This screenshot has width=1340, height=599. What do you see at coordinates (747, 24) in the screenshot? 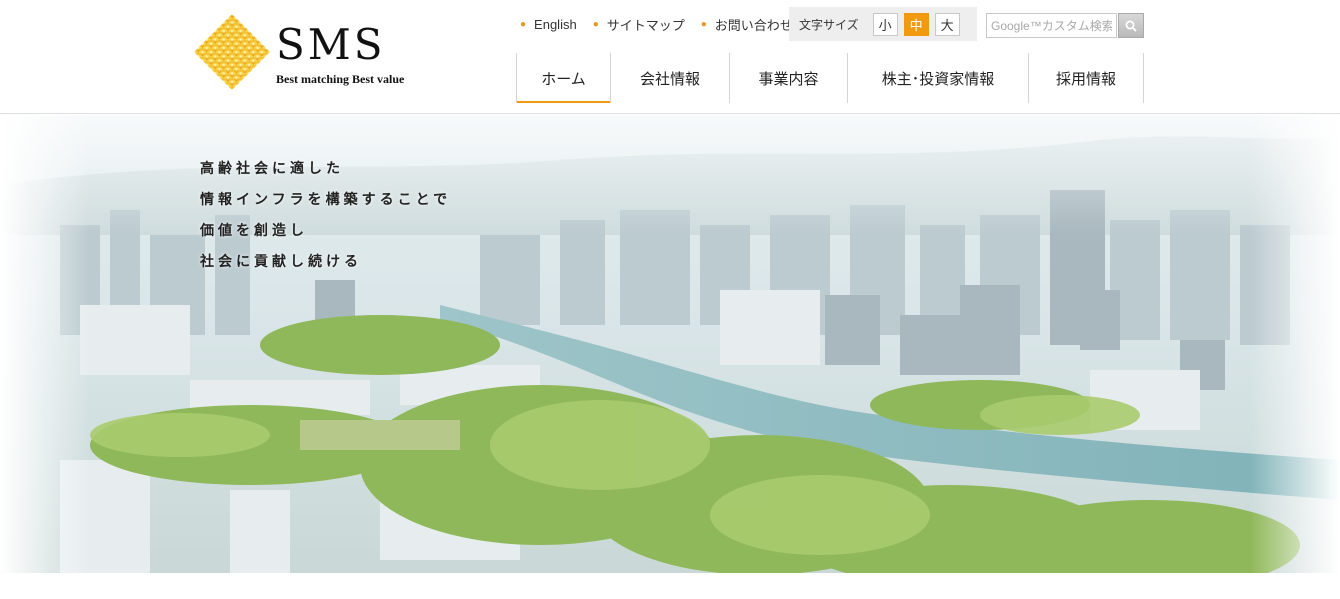
I see `contact-link: ● お問い合わせ` at bounding box center [747, 24].